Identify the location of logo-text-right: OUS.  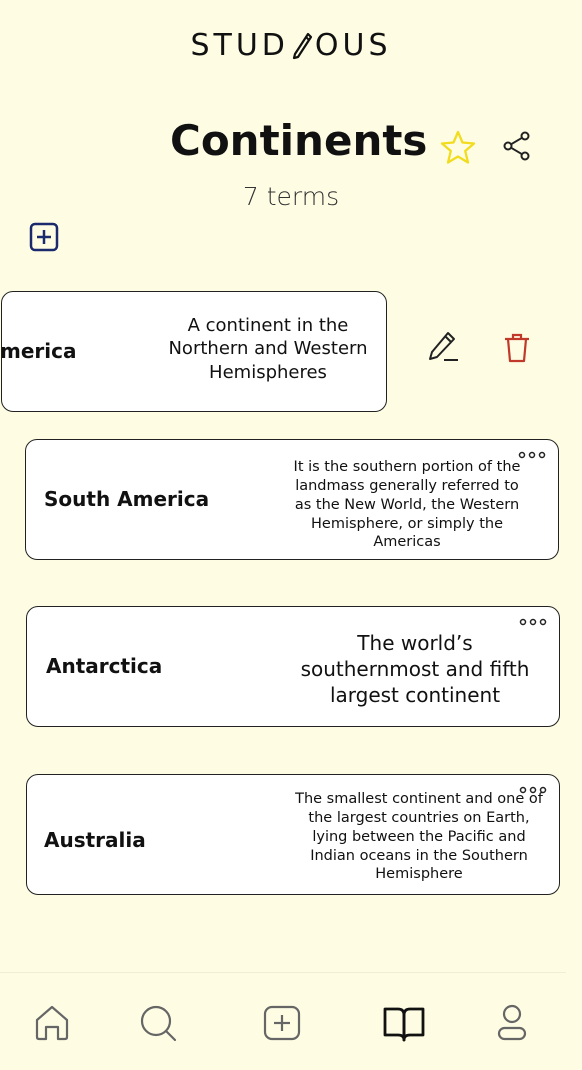
(353, 45).